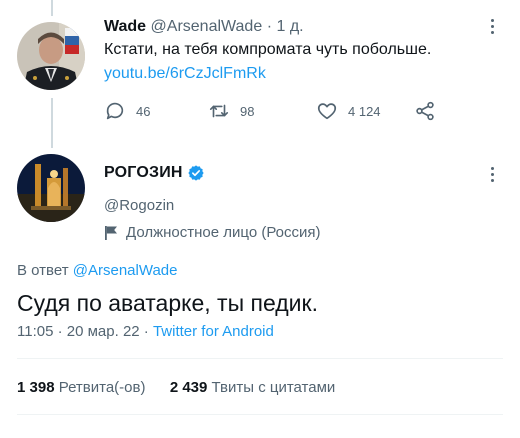  What do you see at coordinates (327, 111) in the screenshot?
I see `heart-icon` at bounding box center [327, 111].